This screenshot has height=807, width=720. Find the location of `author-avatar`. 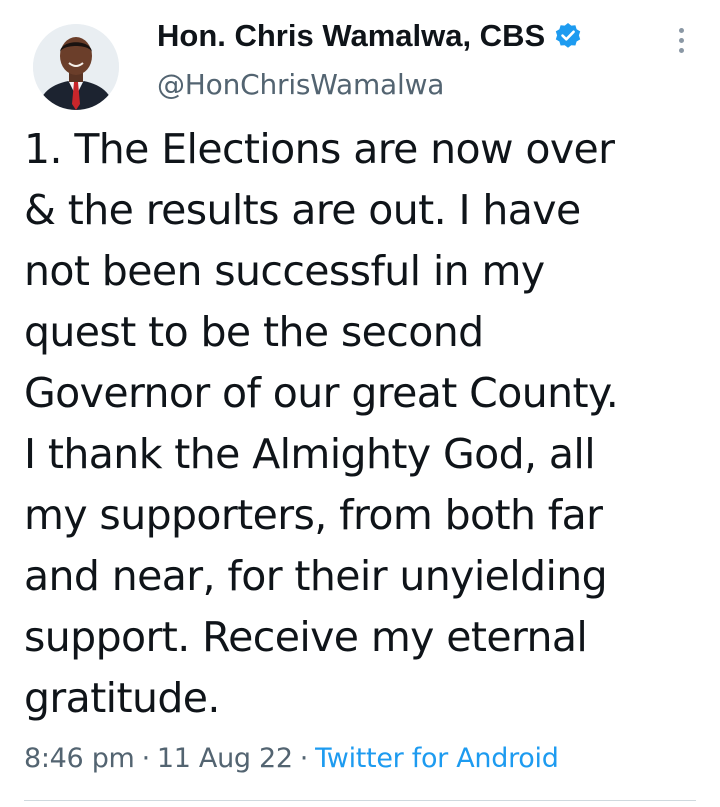

author-avatar is located at coordinates (76, 67).